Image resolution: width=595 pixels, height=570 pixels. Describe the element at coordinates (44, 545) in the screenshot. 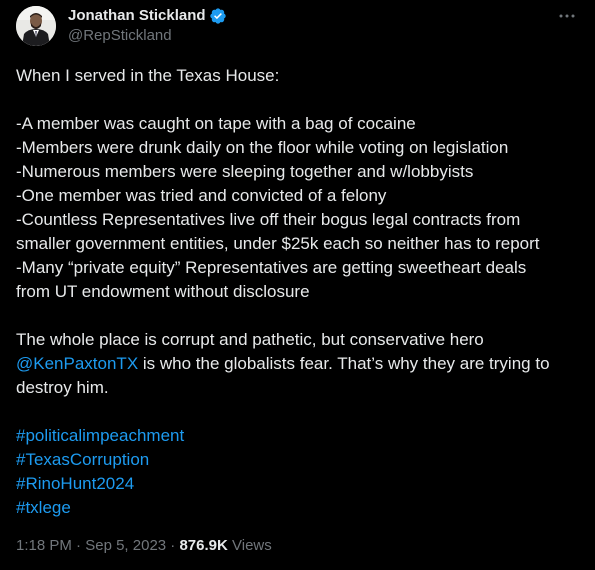

I see `tweet-time: 1:18 PM` at that location.